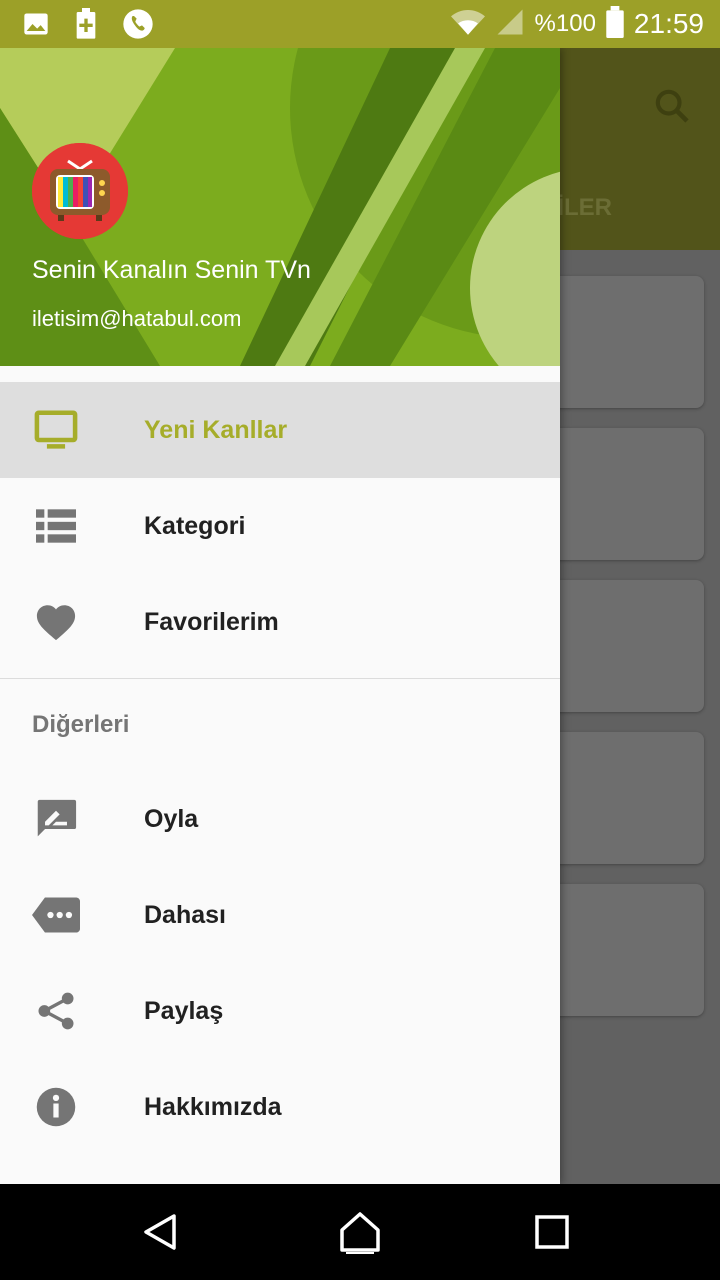 The width and height of the screenshot is (720, 1280). What do you see at coordinates (184, 1010) in the screenshot?
I see `menu-item-label: Paylaş` at bounding box center [184, 1010].